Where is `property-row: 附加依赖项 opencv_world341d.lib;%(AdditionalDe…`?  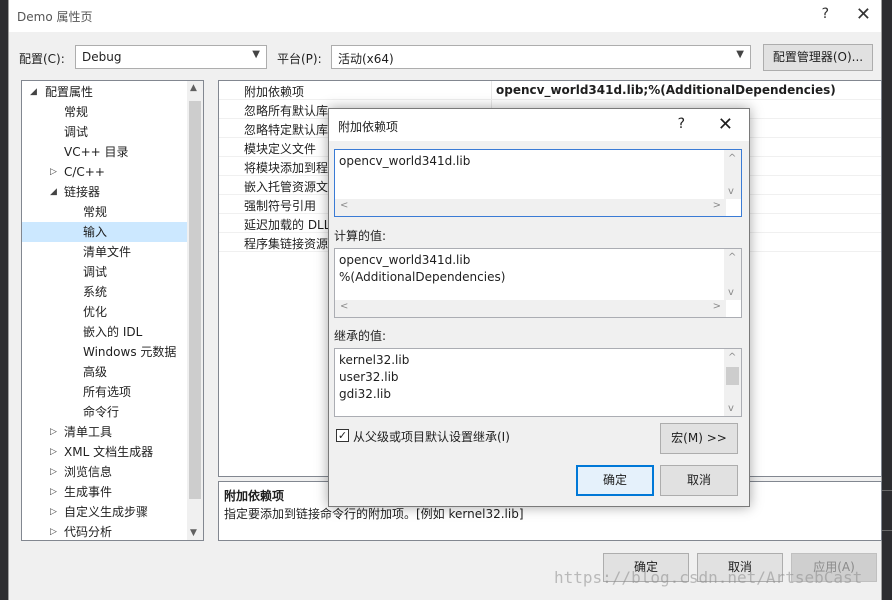 property-row: 附加依赖项 opencv_world341d.lib;%(AdditionalDe… is located at coordinates (550, 90).